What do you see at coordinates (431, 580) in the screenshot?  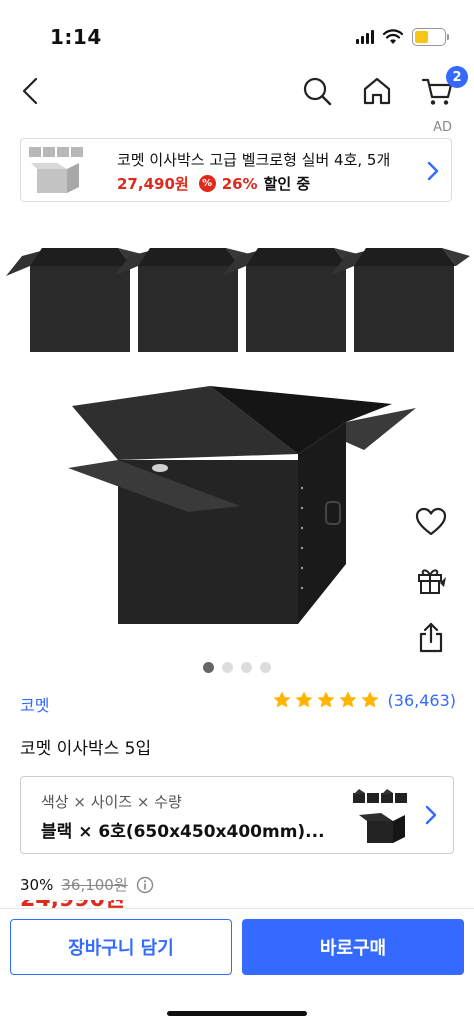 I see `gift-icon` at bounding box center [431, 580].